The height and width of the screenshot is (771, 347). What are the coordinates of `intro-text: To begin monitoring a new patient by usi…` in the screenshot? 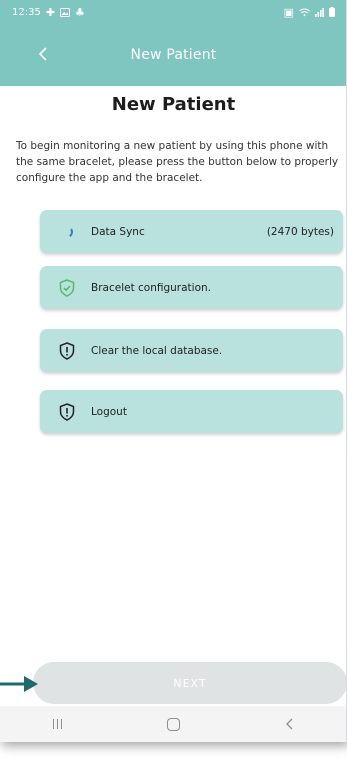 It's located at (177, 162).